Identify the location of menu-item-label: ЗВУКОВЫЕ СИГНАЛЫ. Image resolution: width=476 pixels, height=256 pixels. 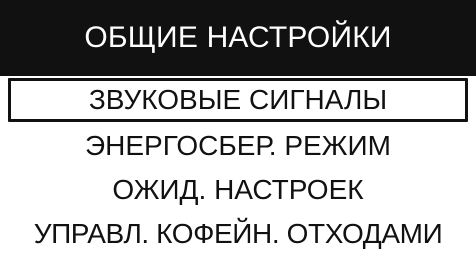
(238, 99).